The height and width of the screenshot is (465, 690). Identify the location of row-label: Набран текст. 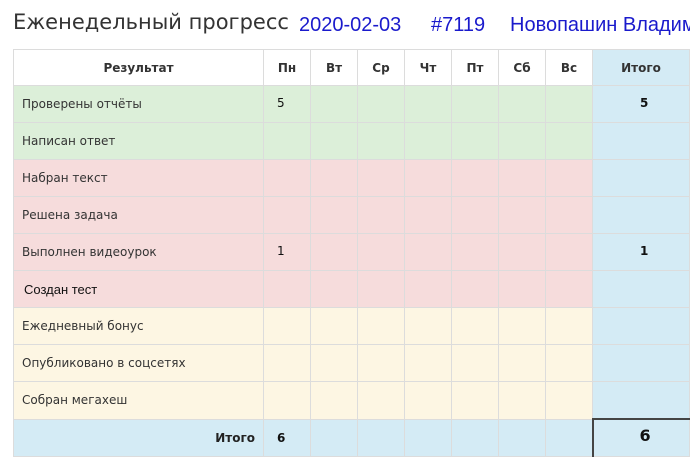
(138, 178).